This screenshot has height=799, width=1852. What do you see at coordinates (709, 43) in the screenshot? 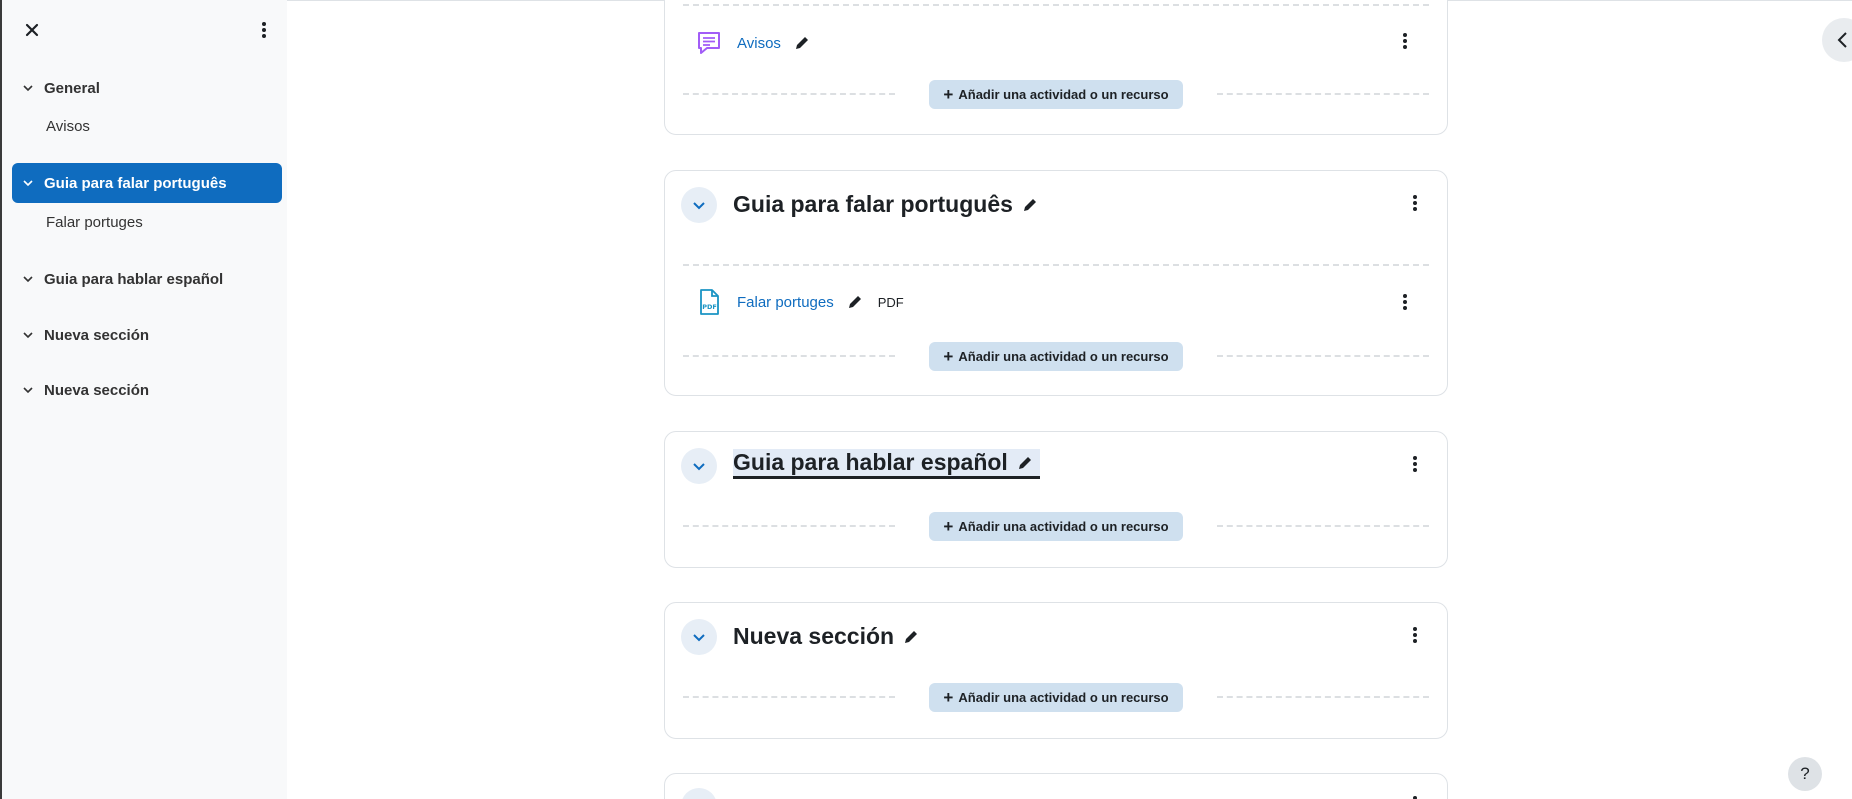
I see `forum-icon` at bounding box center [709, 43].